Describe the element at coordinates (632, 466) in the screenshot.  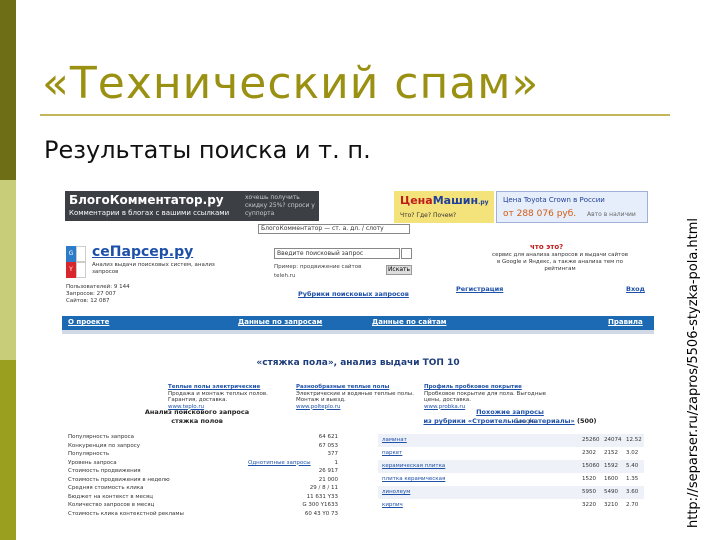
I see `similar-query-stat: 5.40` at that location.